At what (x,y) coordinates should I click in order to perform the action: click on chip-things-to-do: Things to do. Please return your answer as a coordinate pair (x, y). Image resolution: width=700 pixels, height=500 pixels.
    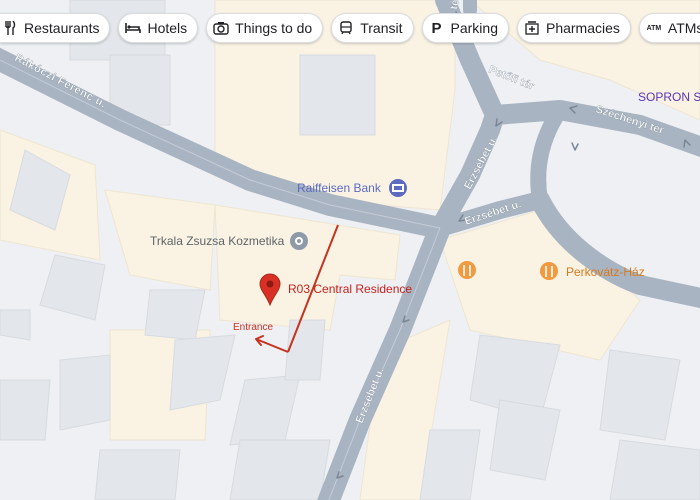
    Looking at the image, I should click on (265, 28).